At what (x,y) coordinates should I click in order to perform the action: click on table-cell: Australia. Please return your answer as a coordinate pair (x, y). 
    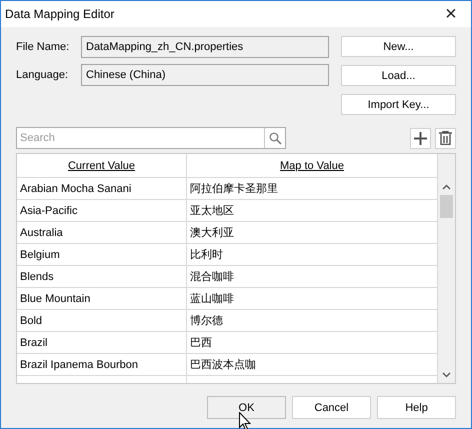
    Looking at the image, I should click on (102, 233).